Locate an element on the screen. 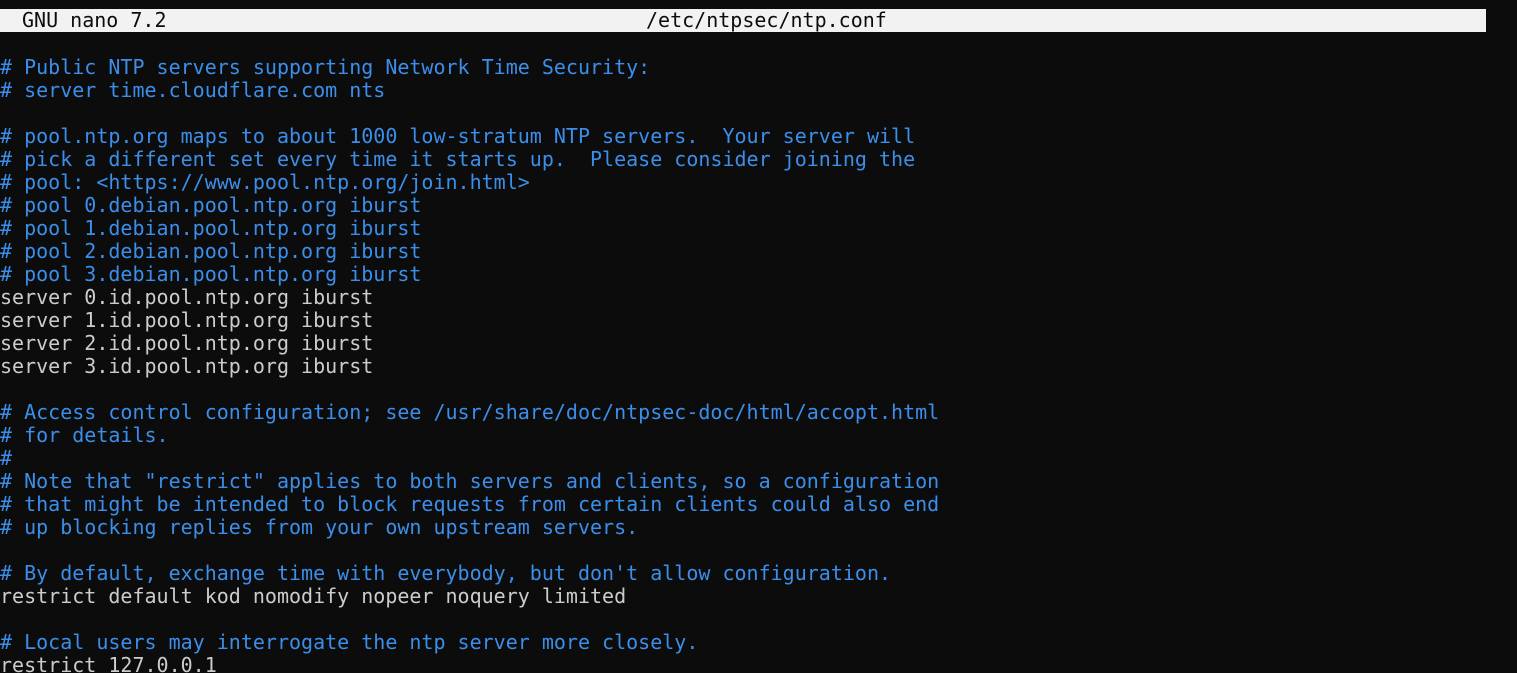 The height and width of the screenshot is (673, 1517). nano-title-bar: GNU nano 7.2 /etc/ntpsec/ntp.conf is located at coordinates (743, 20).